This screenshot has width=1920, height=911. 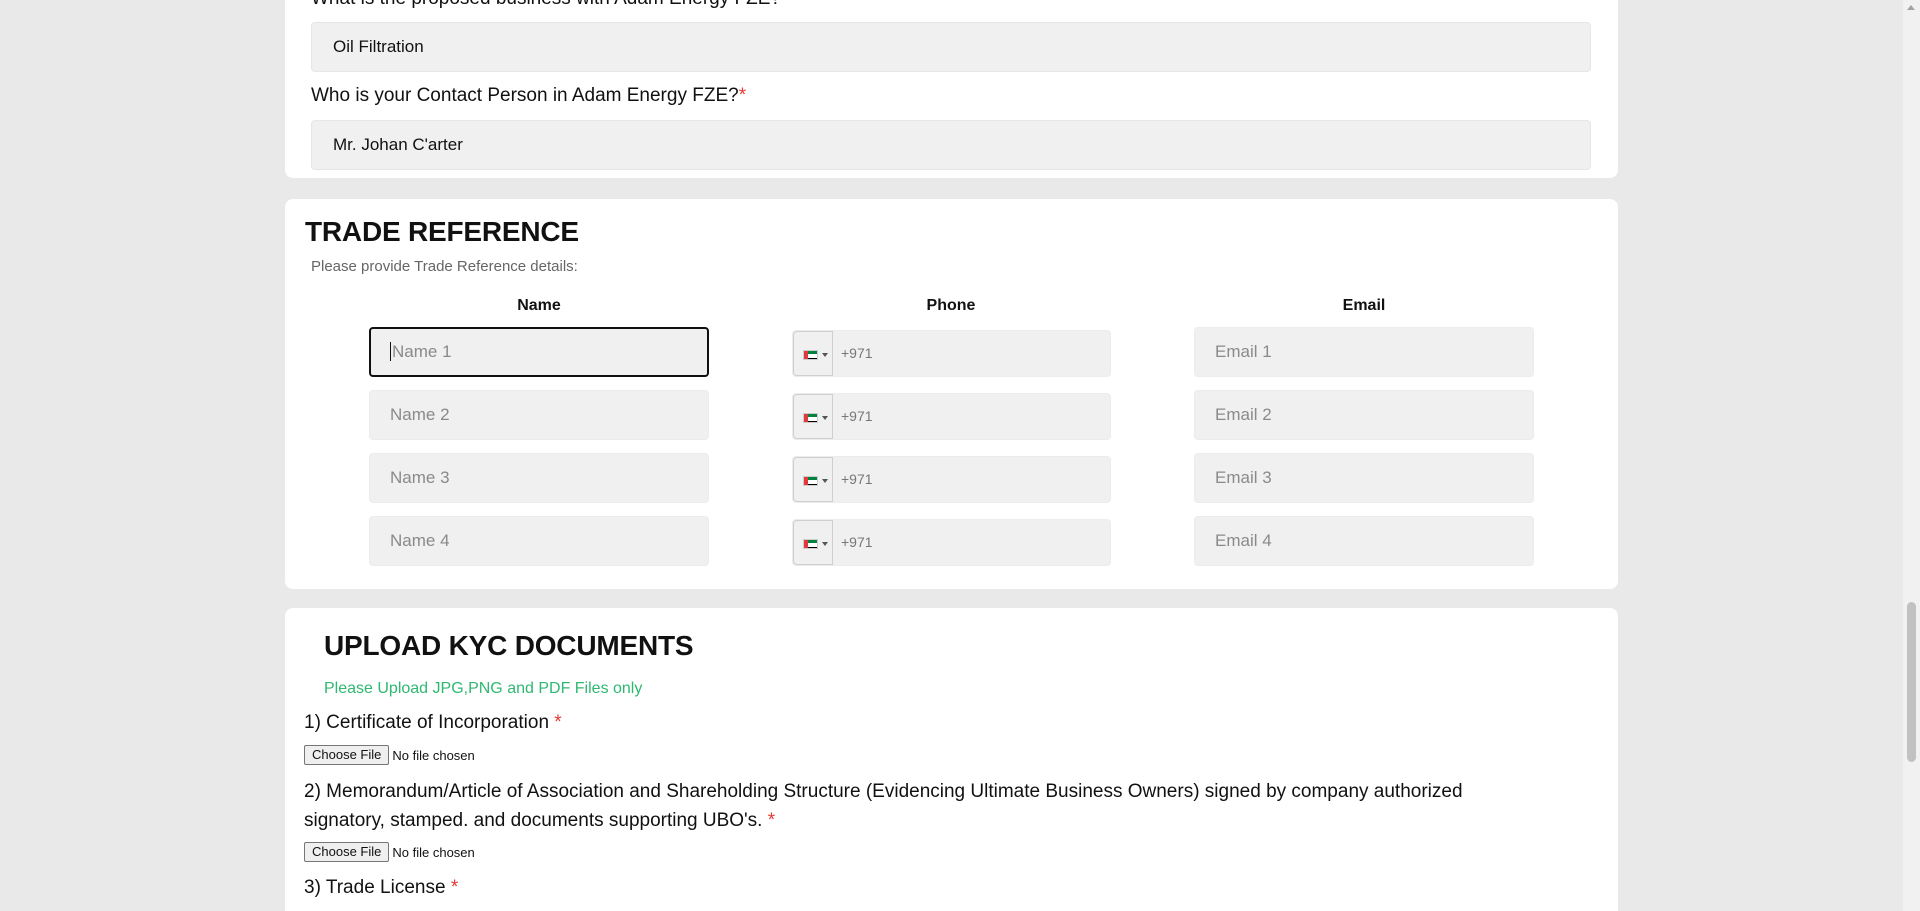 I want to click on contact-person-input: Mr. Johan C'arter, so click(x=951, y=145).